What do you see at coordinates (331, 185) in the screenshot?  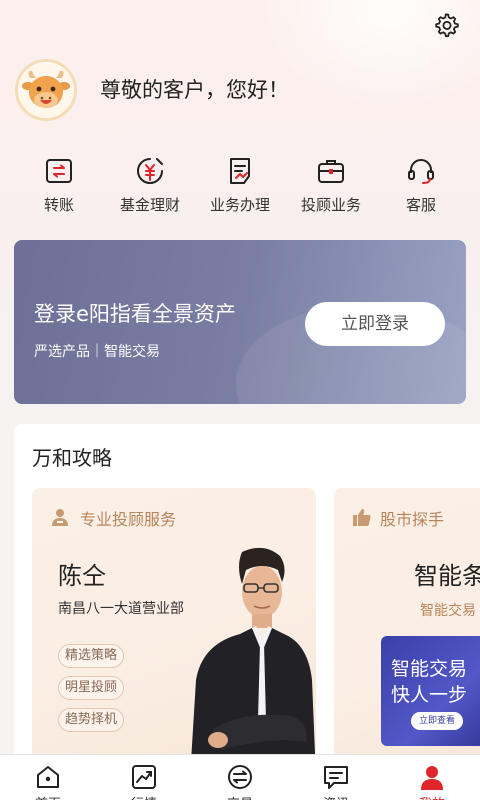 I see `quick-action-advisory: 投顾业务` at bounding box center [331, 185].